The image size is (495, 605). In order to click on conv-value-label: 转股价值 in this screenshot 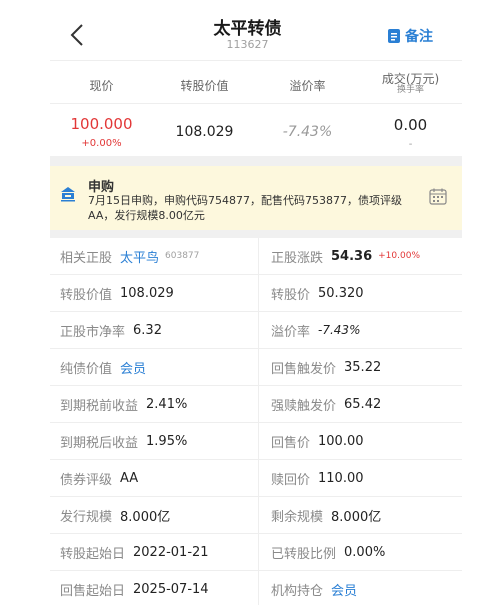, I will do `click(86, 295)`.